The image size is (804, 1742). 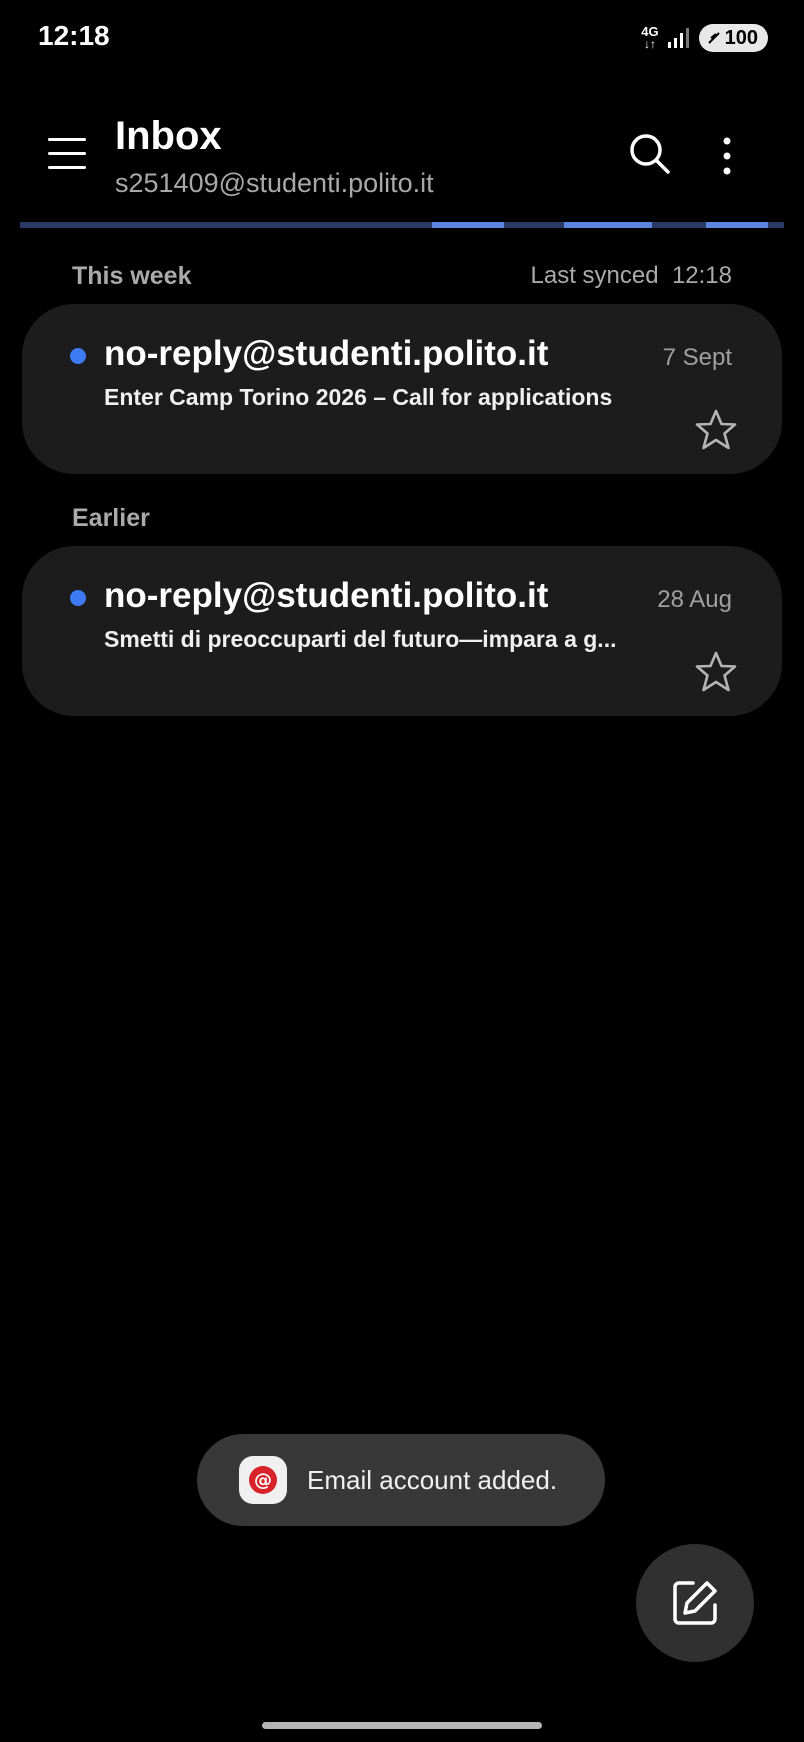 What do you see at coordinates (402, 1725) in the screenshot?
I see `home-indicator` at bounding box center [402, 1725].